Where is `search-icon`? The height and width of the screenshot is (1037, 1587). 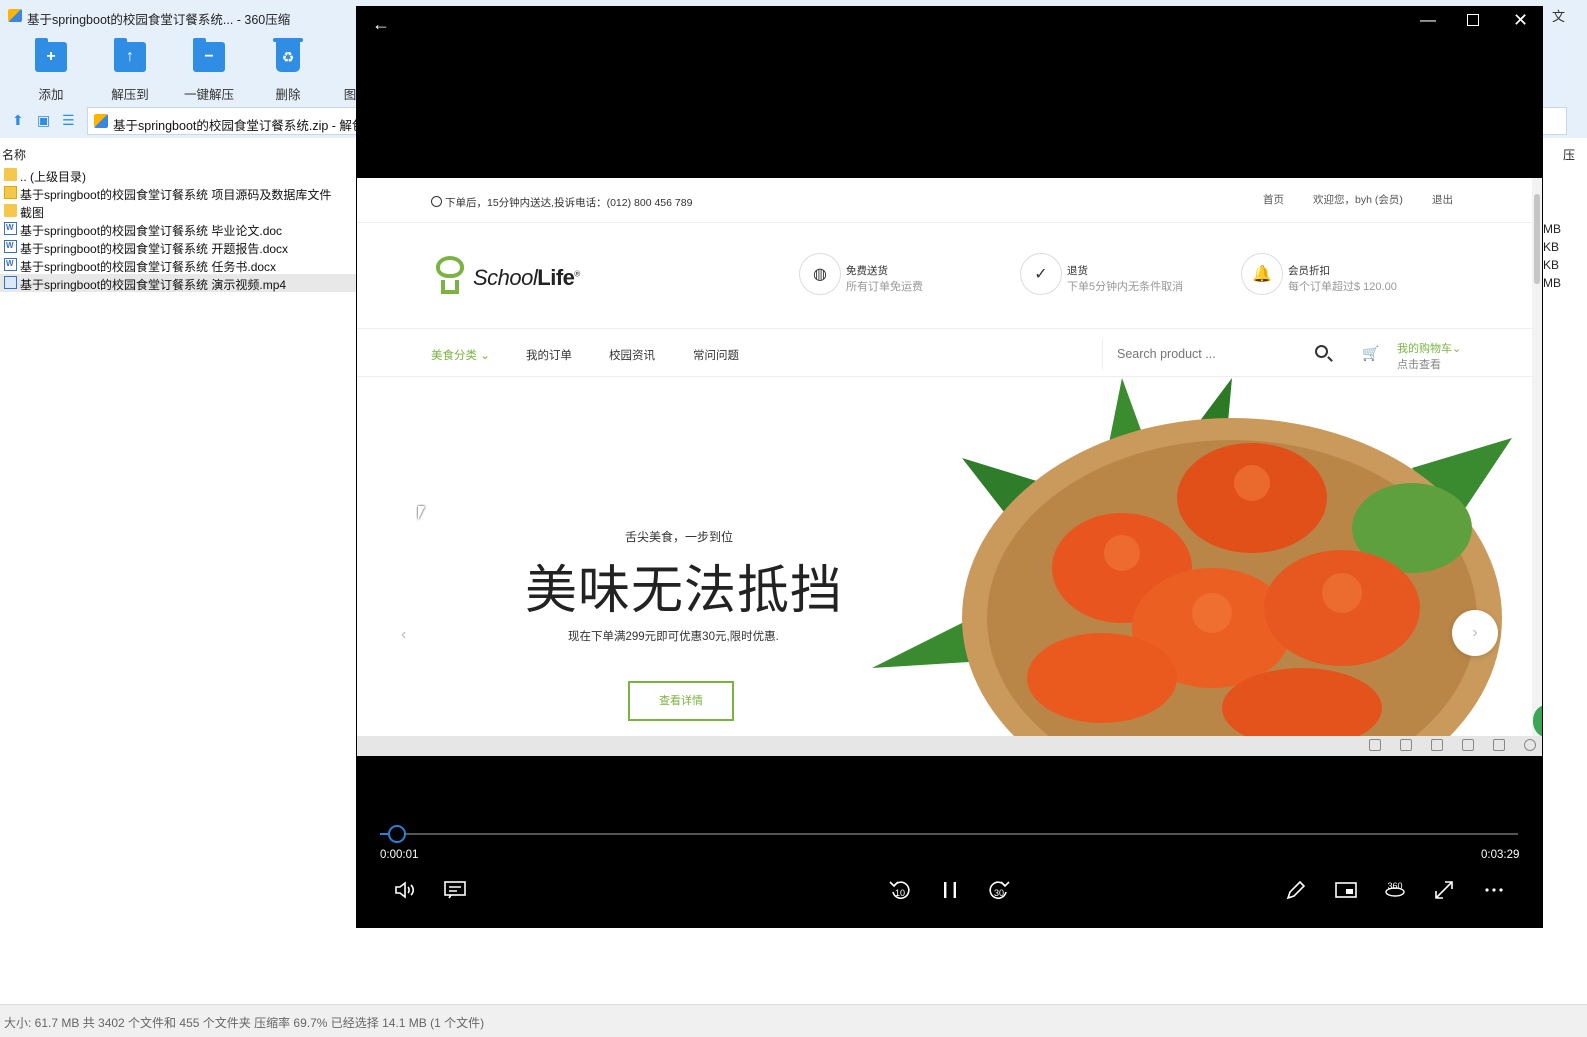
search-icon is located at coordinates (1321, 351).